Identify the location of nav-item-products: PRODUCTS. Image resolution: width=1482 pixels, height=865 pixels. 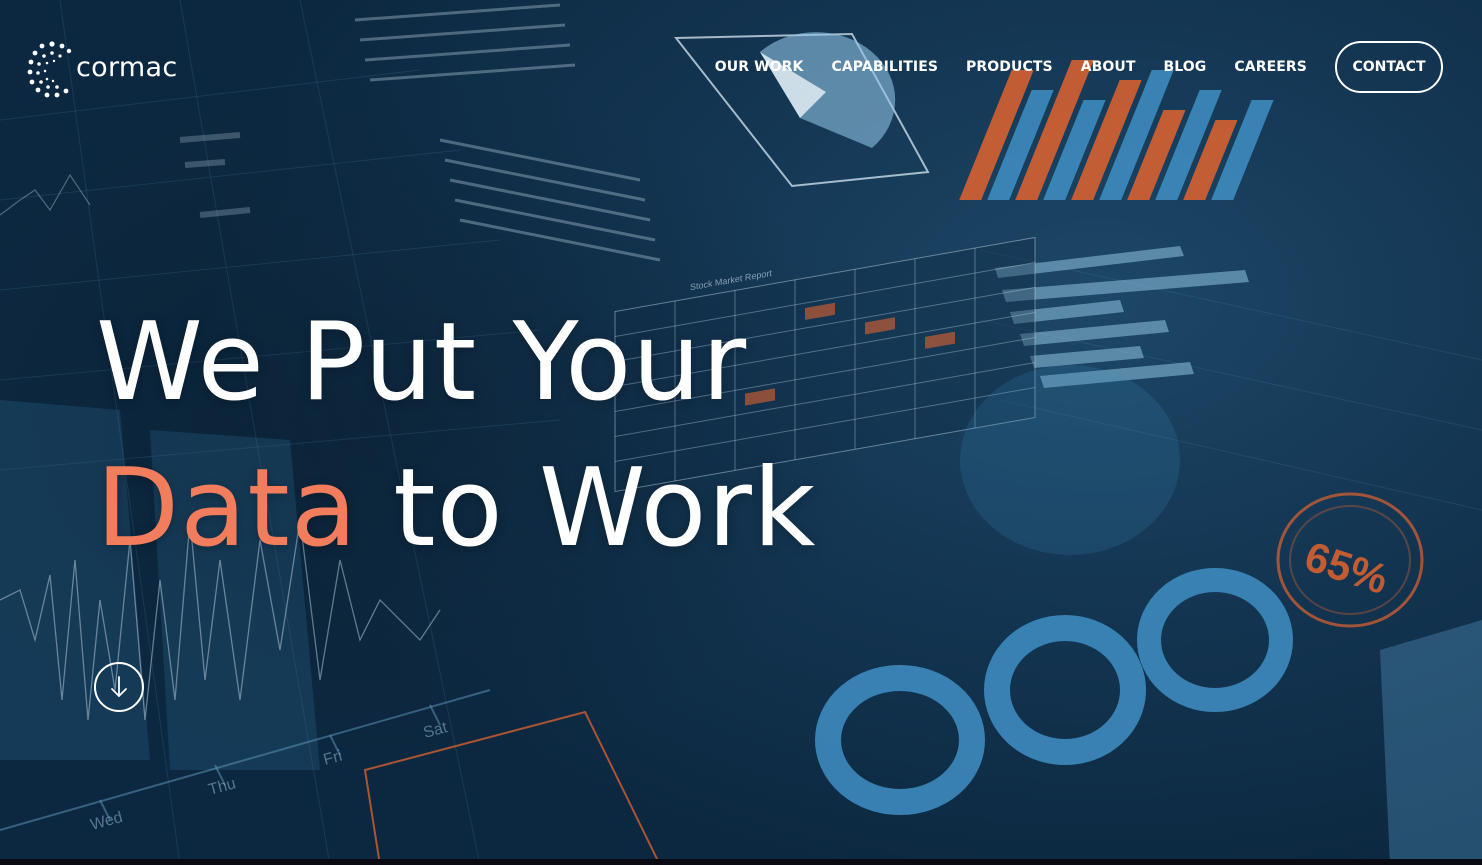
(1009, 67).